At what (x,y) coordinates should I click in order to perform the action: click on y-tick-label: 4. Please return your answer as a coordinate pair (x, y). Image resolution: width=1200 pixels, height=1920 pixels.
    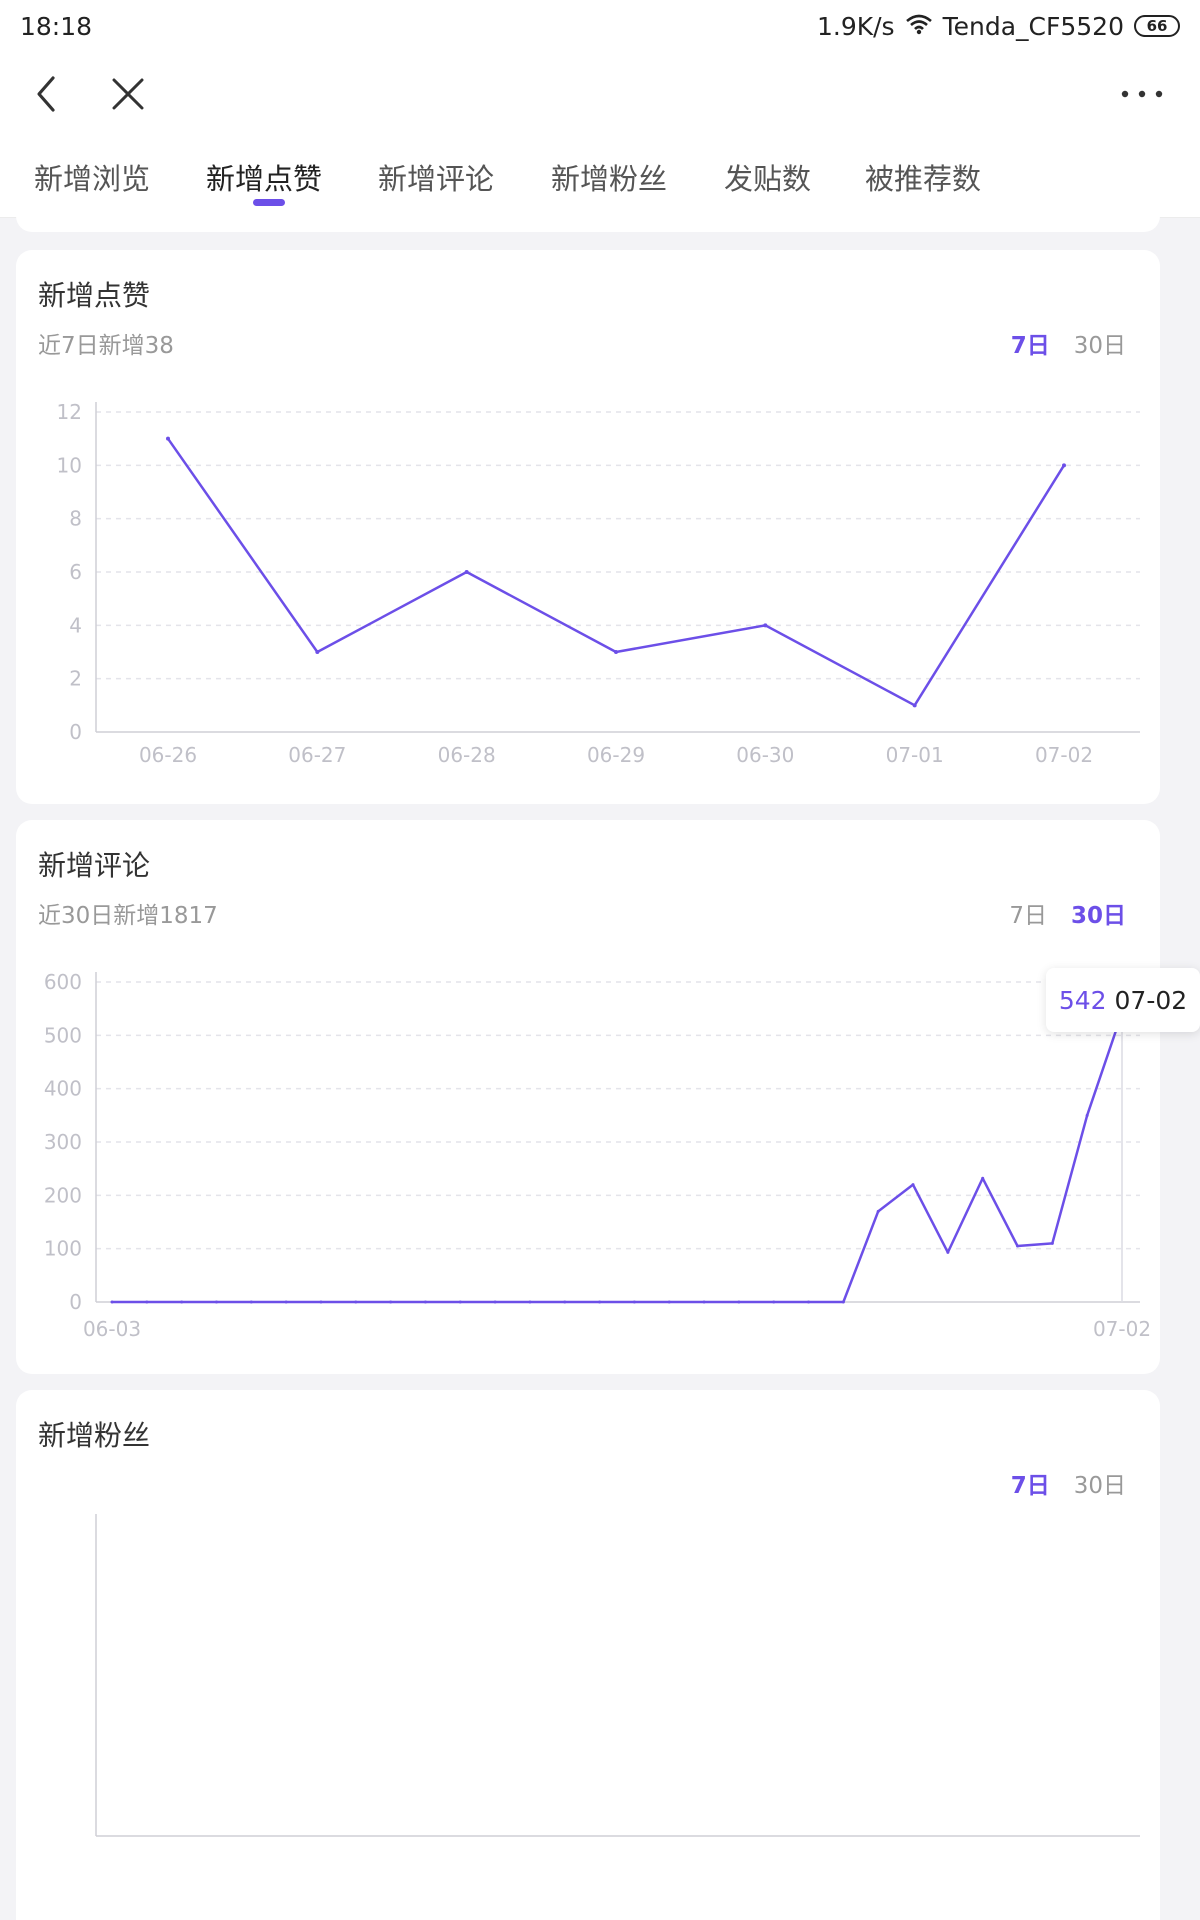
    Looking at the image, I should click on (75, 625).